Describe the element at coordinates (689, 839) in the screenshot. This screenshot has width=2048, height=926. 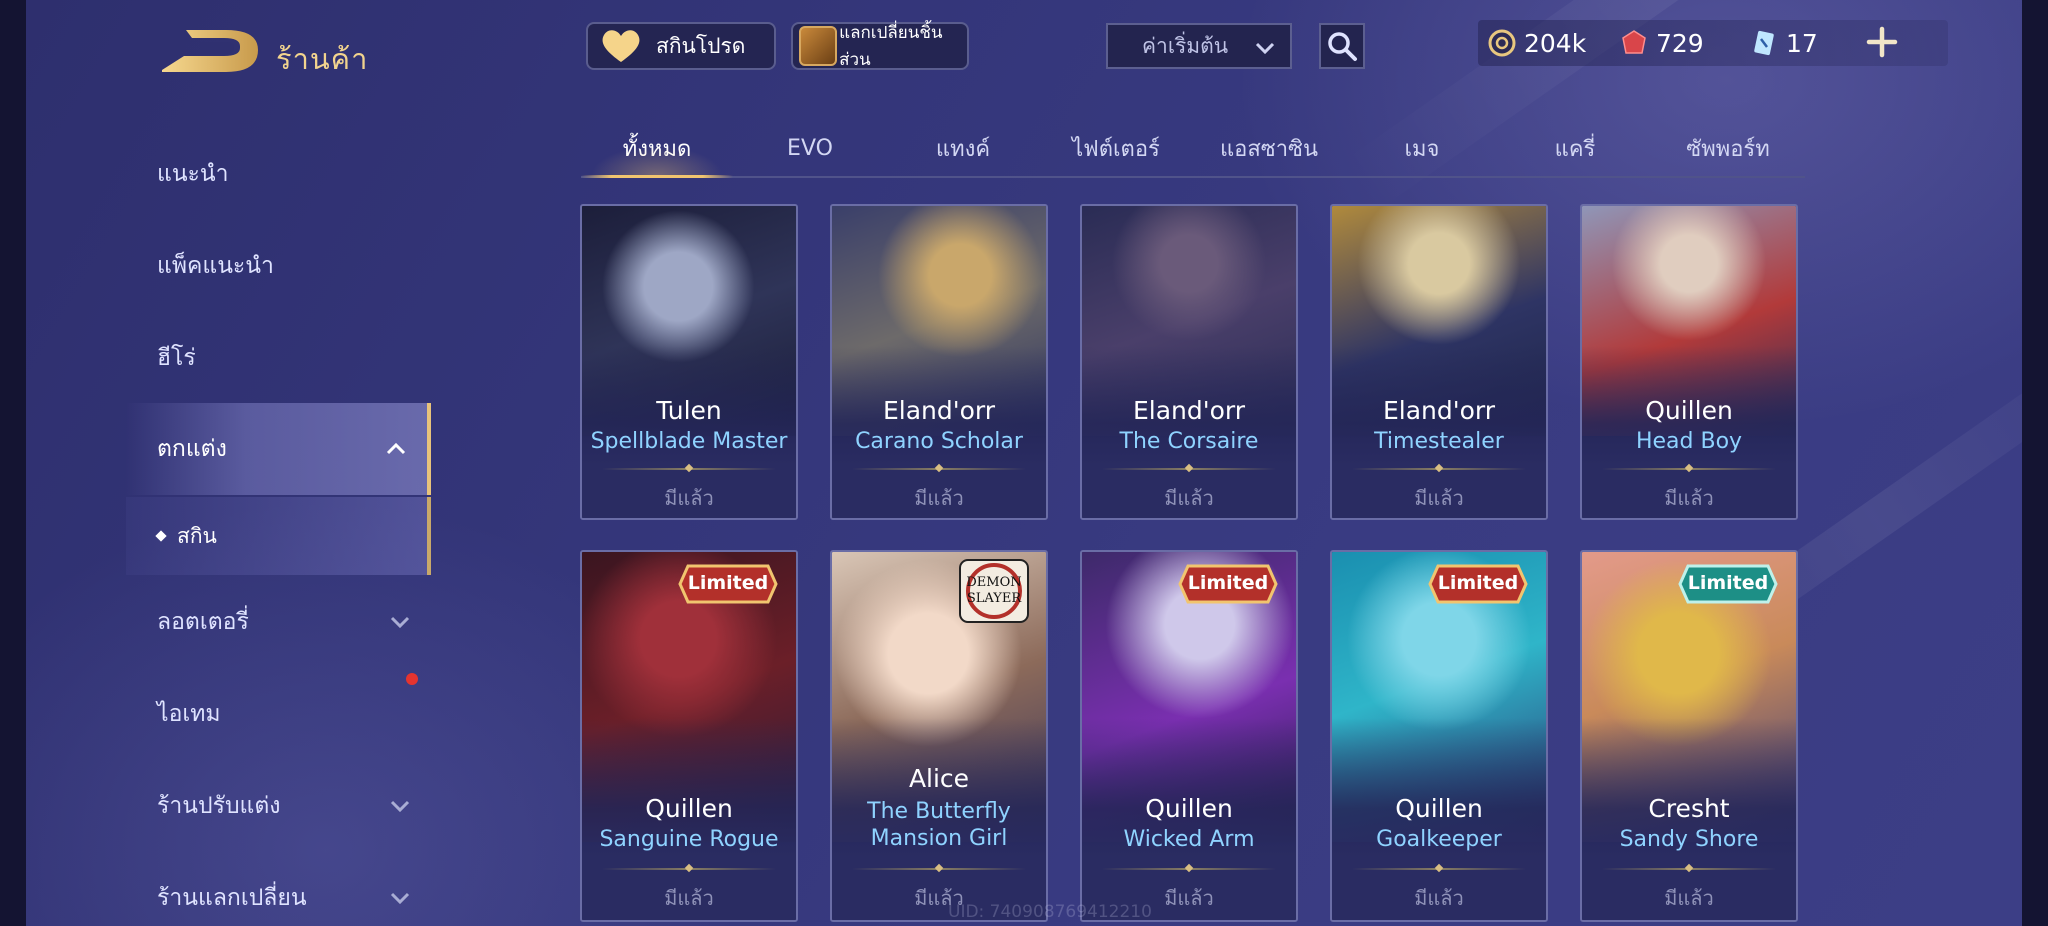
I see `skin-name: Sanguine Rogue` at that location.